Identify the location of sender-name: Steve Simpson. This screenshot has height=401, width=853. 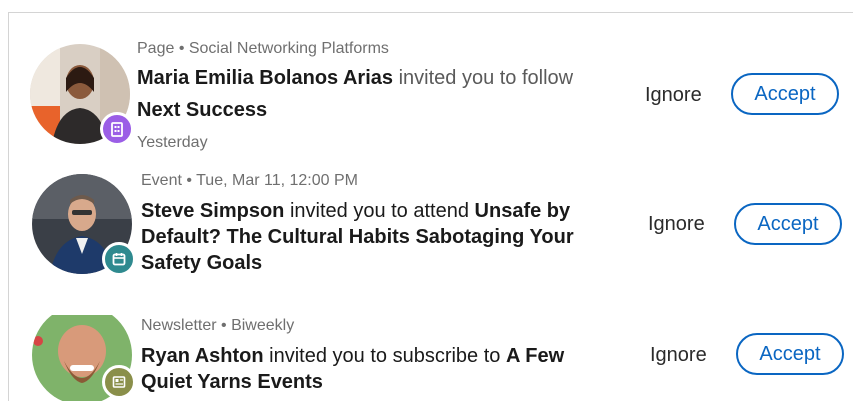
(212, 211).